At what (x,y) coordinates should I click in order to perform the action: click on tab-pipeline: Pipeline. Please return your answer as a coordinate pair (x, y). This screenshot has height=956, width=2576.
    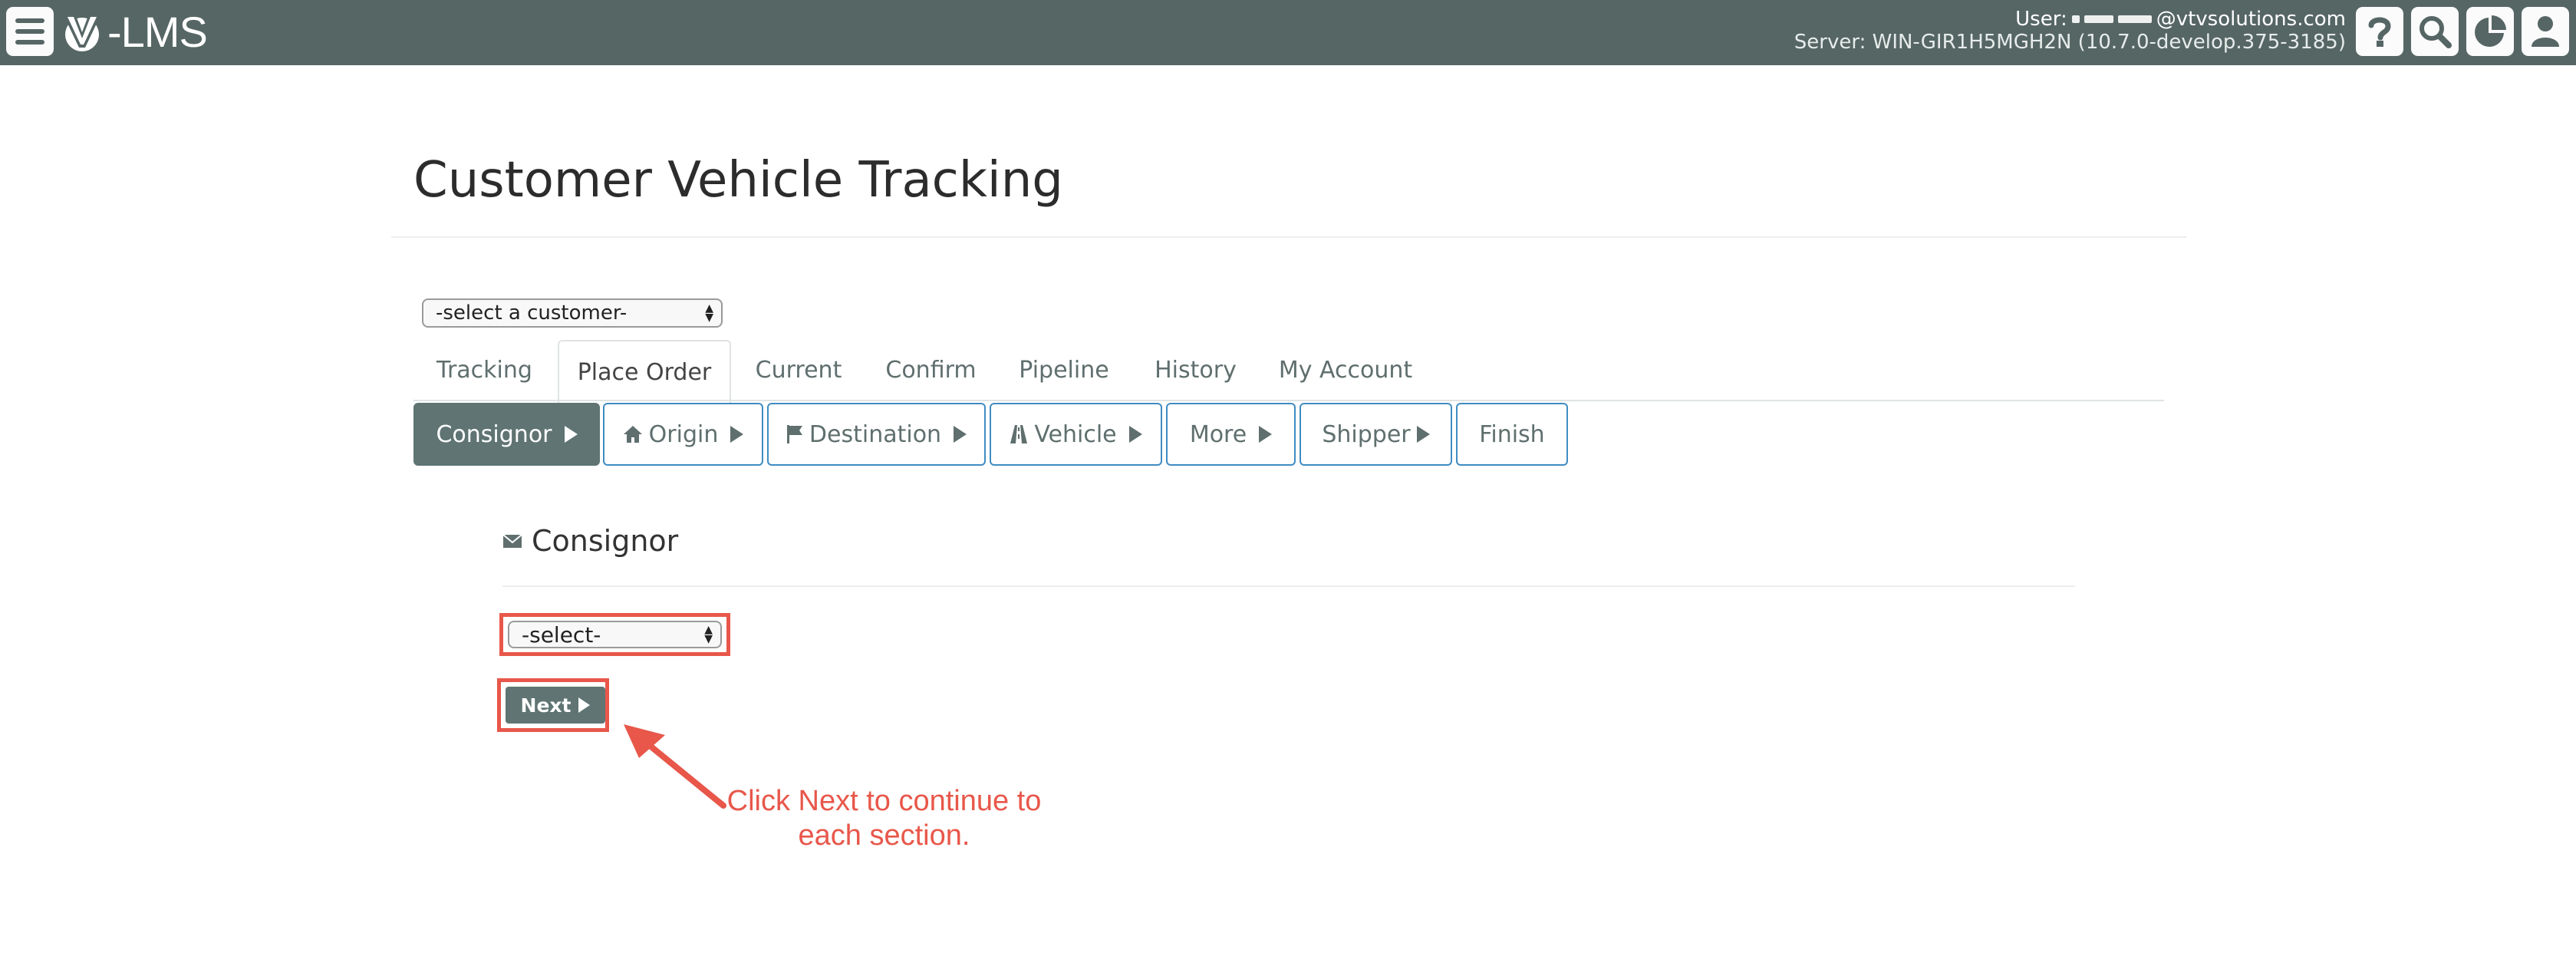
    Looking at the image, I should click on (1064, 370).